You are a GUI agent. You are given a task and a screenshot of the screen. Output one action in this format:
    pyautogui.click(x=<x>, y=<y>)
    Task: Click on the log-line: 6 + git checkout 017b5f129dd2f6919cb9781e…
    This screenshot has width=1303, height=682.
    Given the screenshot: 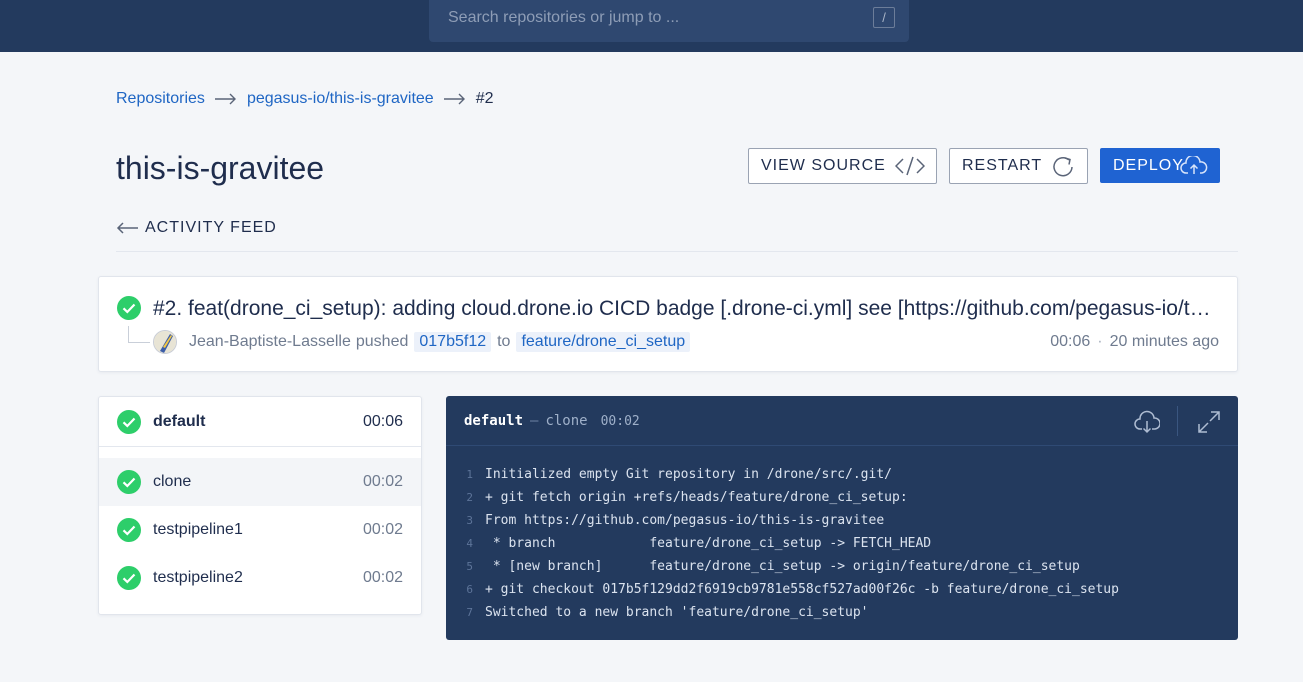 What is the action you would take?
    pyautogui.click(x=842, y=589)
    